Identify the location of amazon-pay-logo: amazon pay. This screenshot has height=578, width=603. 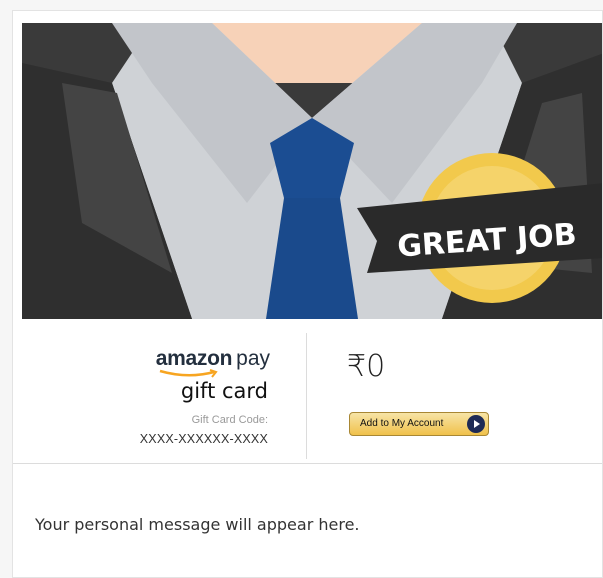
(212, 362).